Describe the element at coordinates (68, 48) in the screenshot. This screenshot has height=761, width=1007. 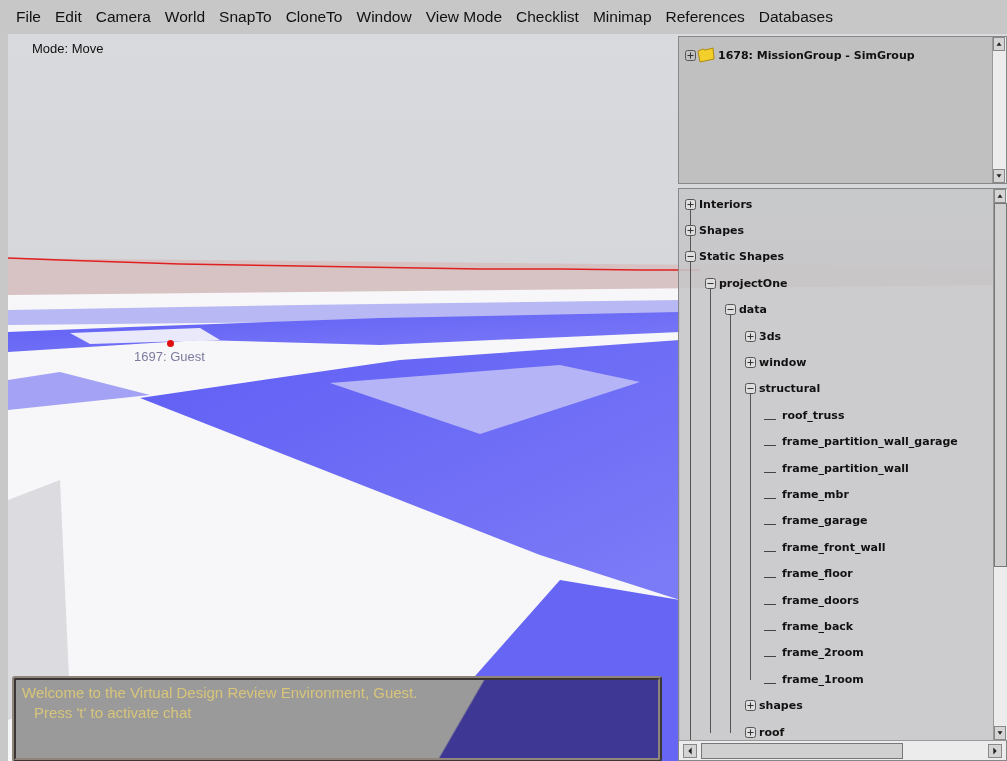
I see `mode-label: Mode: Move` at that location.